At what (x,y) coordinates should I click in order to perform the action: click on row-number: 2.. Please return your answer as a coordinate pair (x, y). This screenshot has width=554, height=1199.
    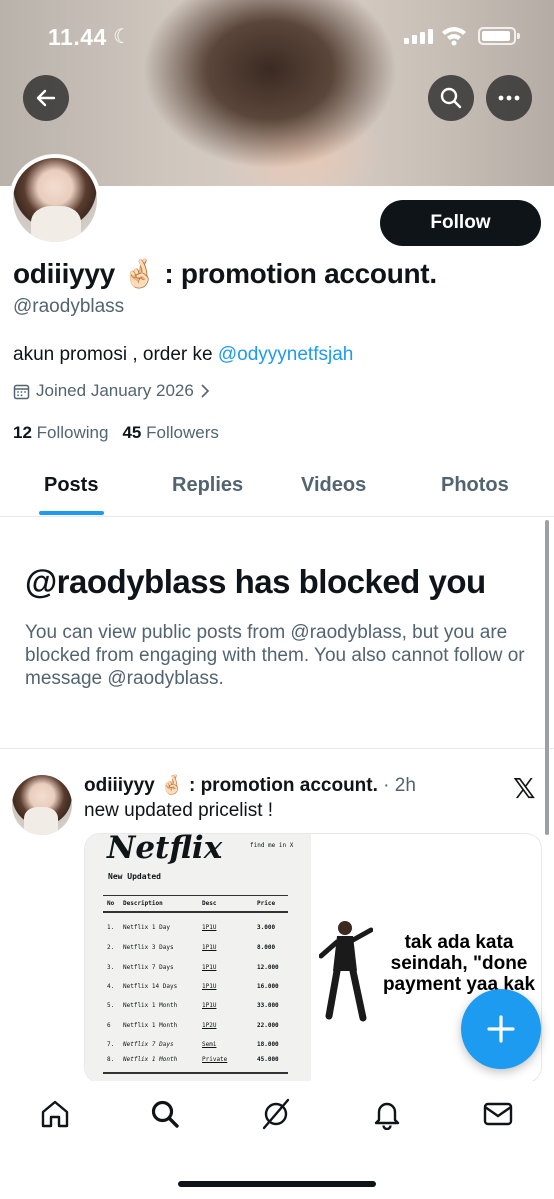
    Looking at the image, I should click on (111, 947).